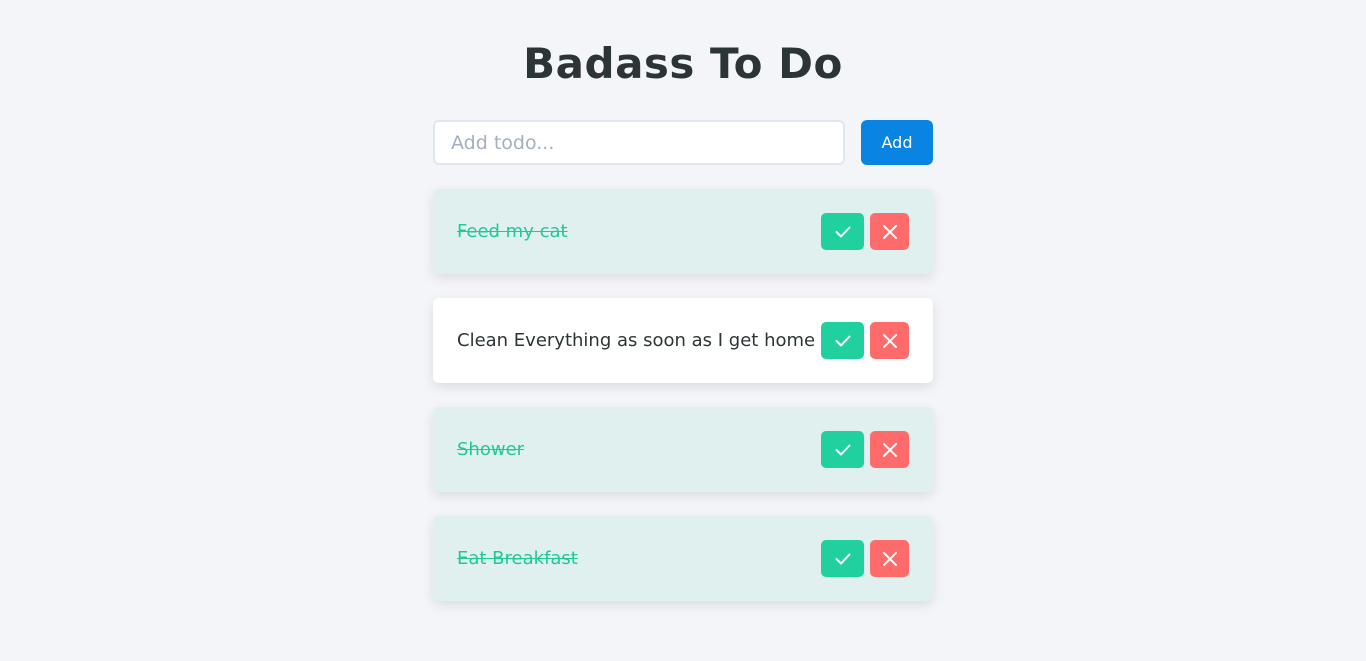 The width and height of the screenshot is (1366, 661). I want to click on todo-item: Feed my cat, so click(683, 231).